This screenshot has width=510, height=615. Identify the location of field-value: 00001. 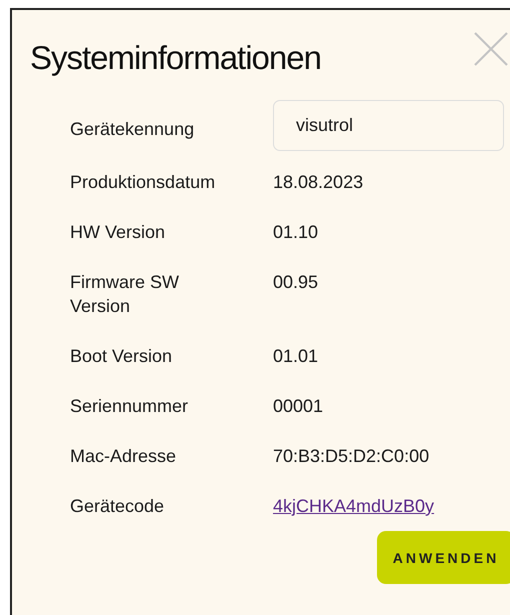
(298, 406).